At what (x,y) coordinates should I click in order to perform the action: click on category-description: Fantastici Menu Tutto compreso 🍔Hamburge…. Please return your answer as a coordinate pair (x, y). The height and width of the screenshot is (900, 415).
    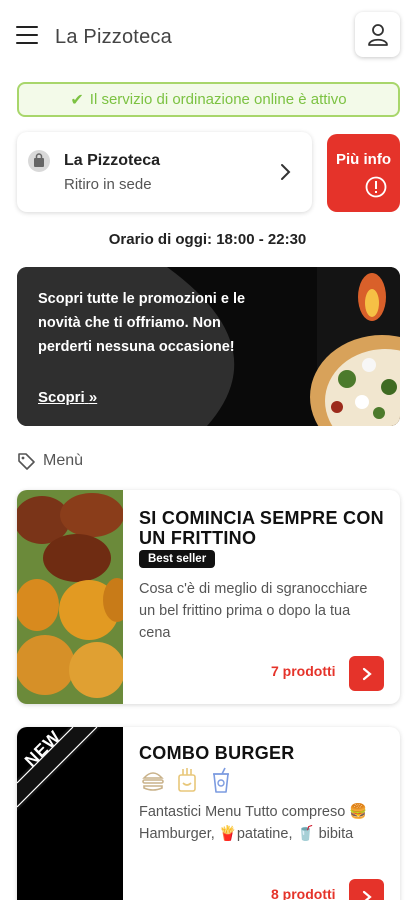
    Looking at the image, I should click on (253, 823).